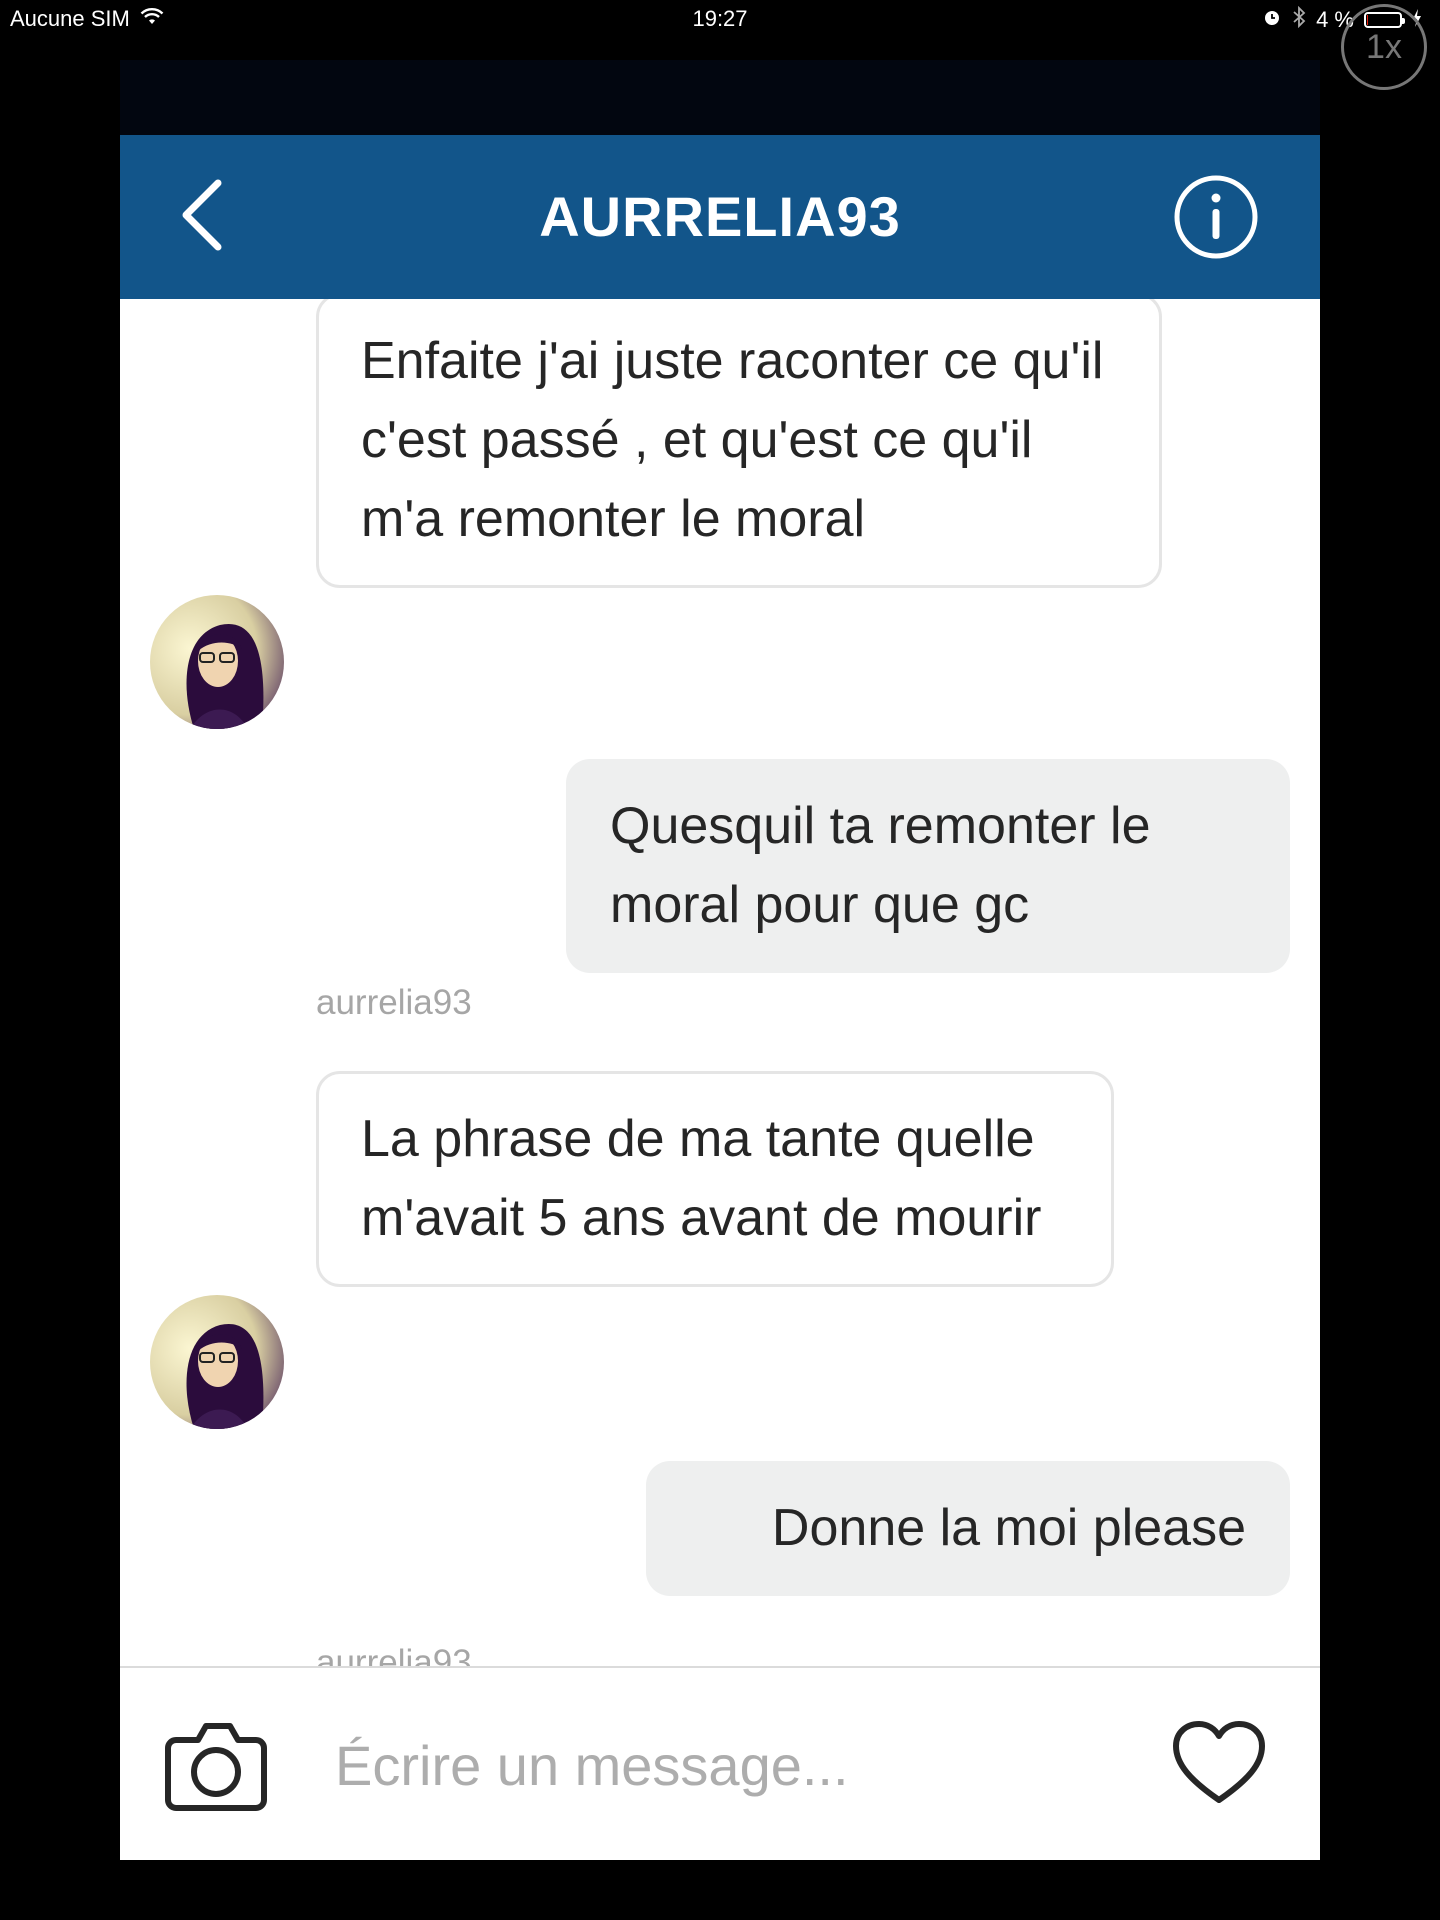 This screenshot has height=1920, width=1440. What do you see at coordinates (1299, 19) in the screenshot?
I see `bluetooth-icon` at bounding box center [1299, 19].